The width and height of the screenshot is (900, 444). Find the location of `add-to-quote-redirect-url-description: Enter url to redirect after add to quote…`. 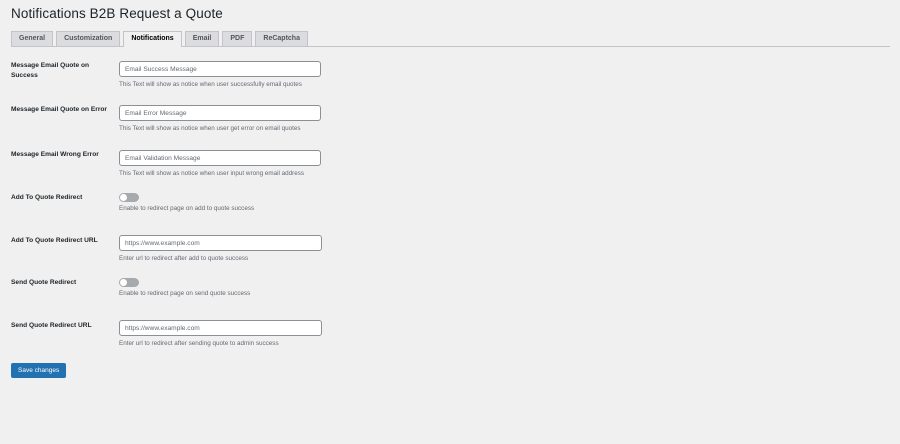

add-to-quote-redirect-url-description: Enter url to redirect after add to quote… is located at coordinates (184, 258).